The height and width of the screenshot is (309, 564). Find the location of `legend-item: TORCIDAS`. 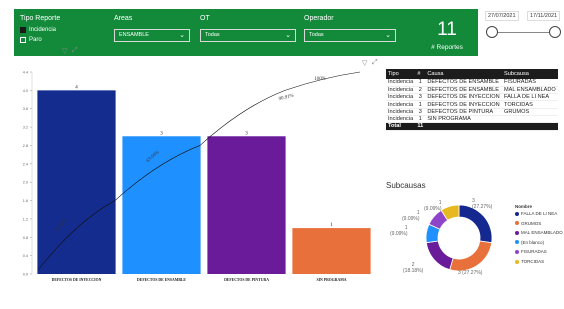

legend-item: TORCIDAS is located at coordinates (529, 261).